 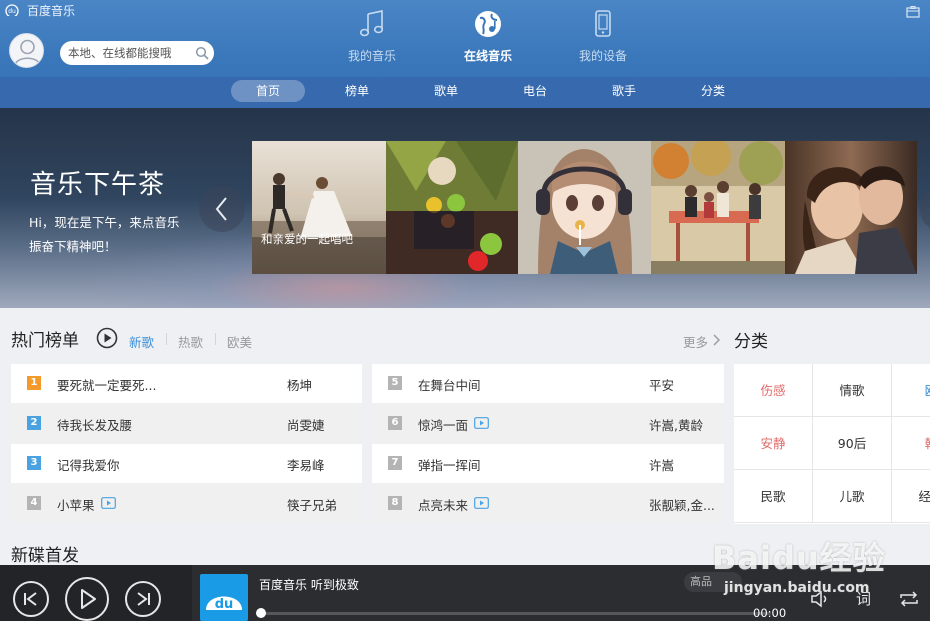 I want to click on song-title: 惊鸿一面, so click(x=443, y=424).